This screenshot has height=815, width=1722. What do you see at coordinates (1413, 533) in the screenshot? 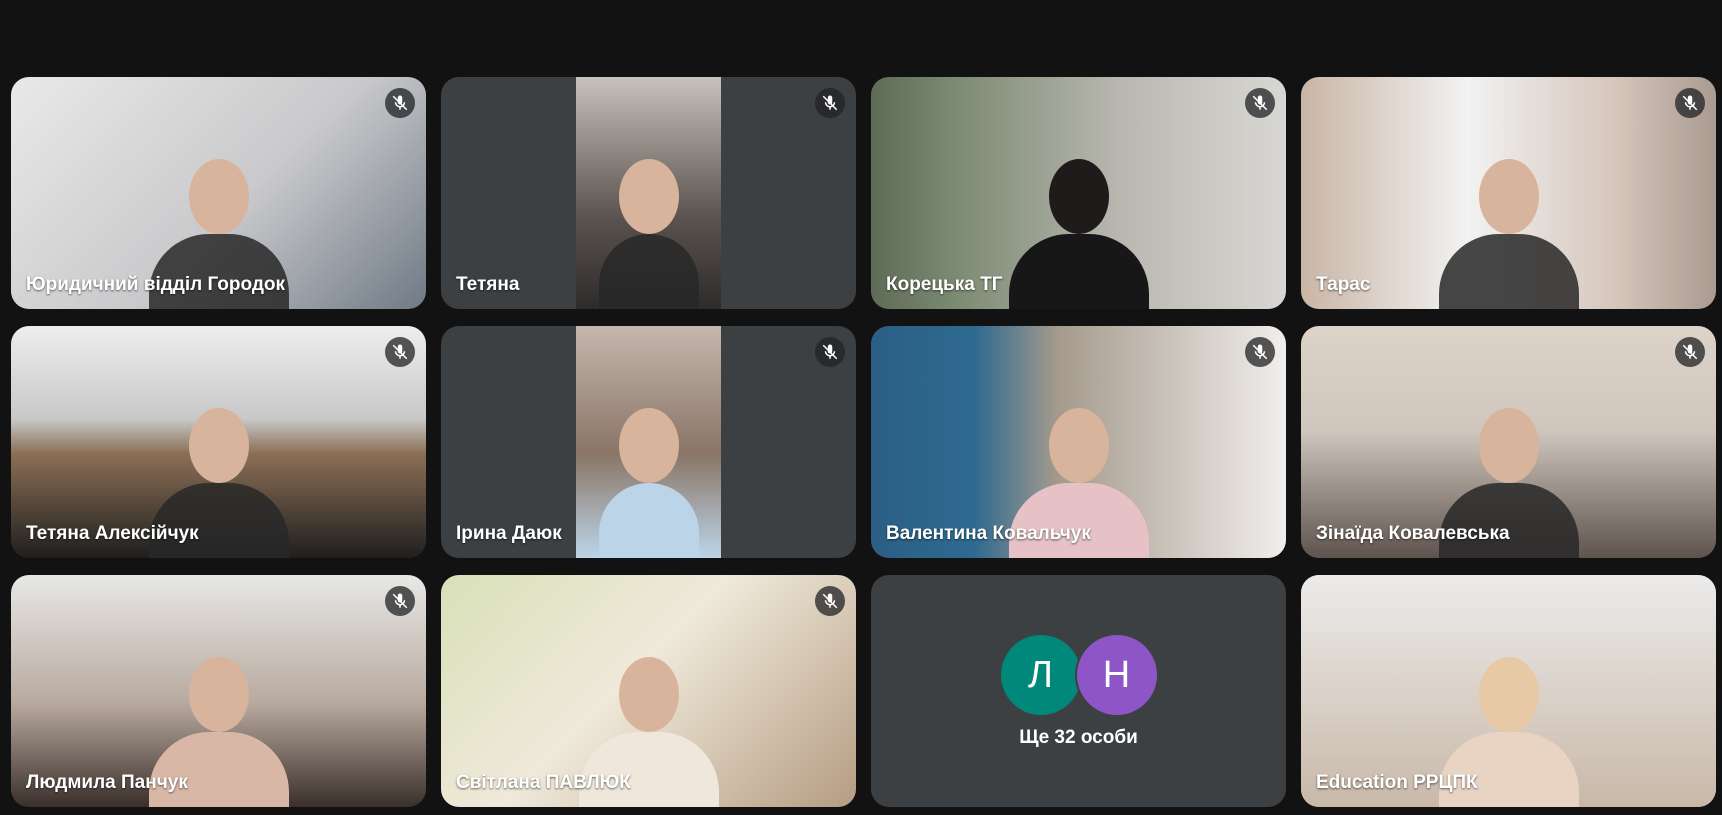
I see `participant-name: Зінаїда Ковалевська` at bounding box center [1413, 533].